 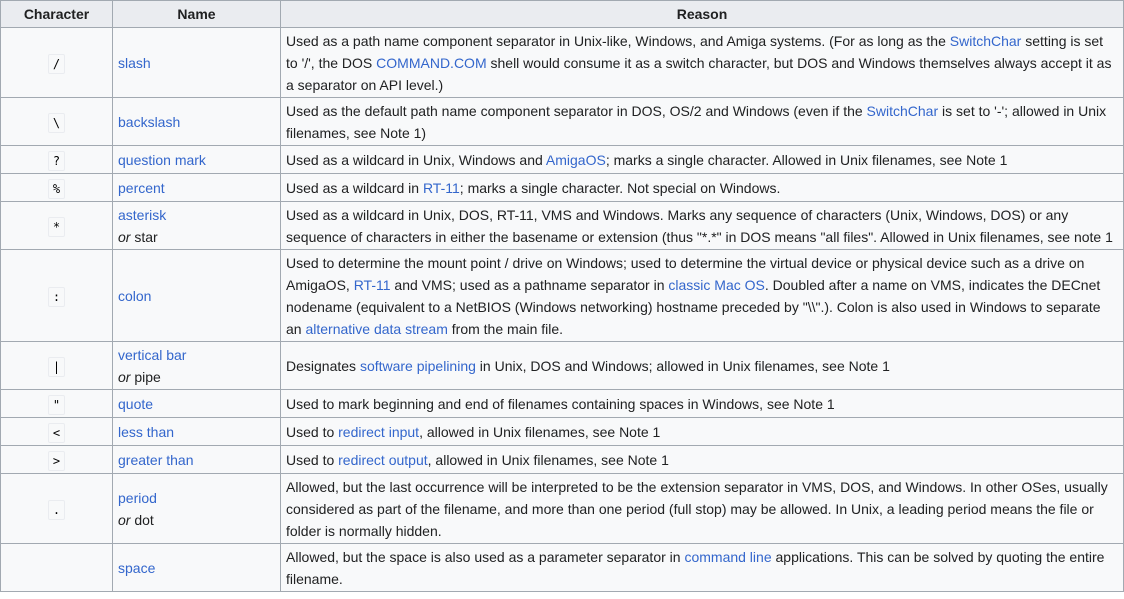 What do you see at coordinates (576, 160) in the screenshot?
I see `reason-link: AmigaOS` at bounding box center [576, 160].